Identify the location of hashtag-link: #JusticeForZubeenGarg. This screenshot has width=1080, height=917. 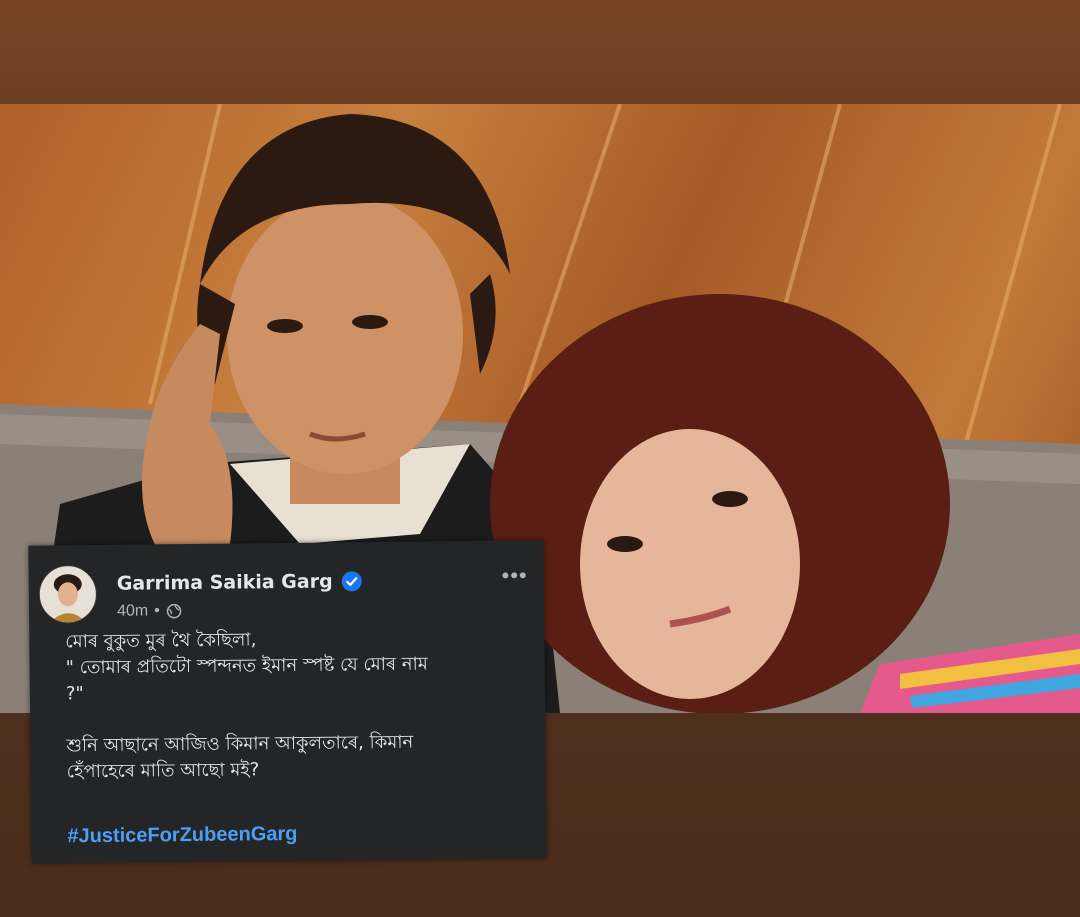
(182, 835).